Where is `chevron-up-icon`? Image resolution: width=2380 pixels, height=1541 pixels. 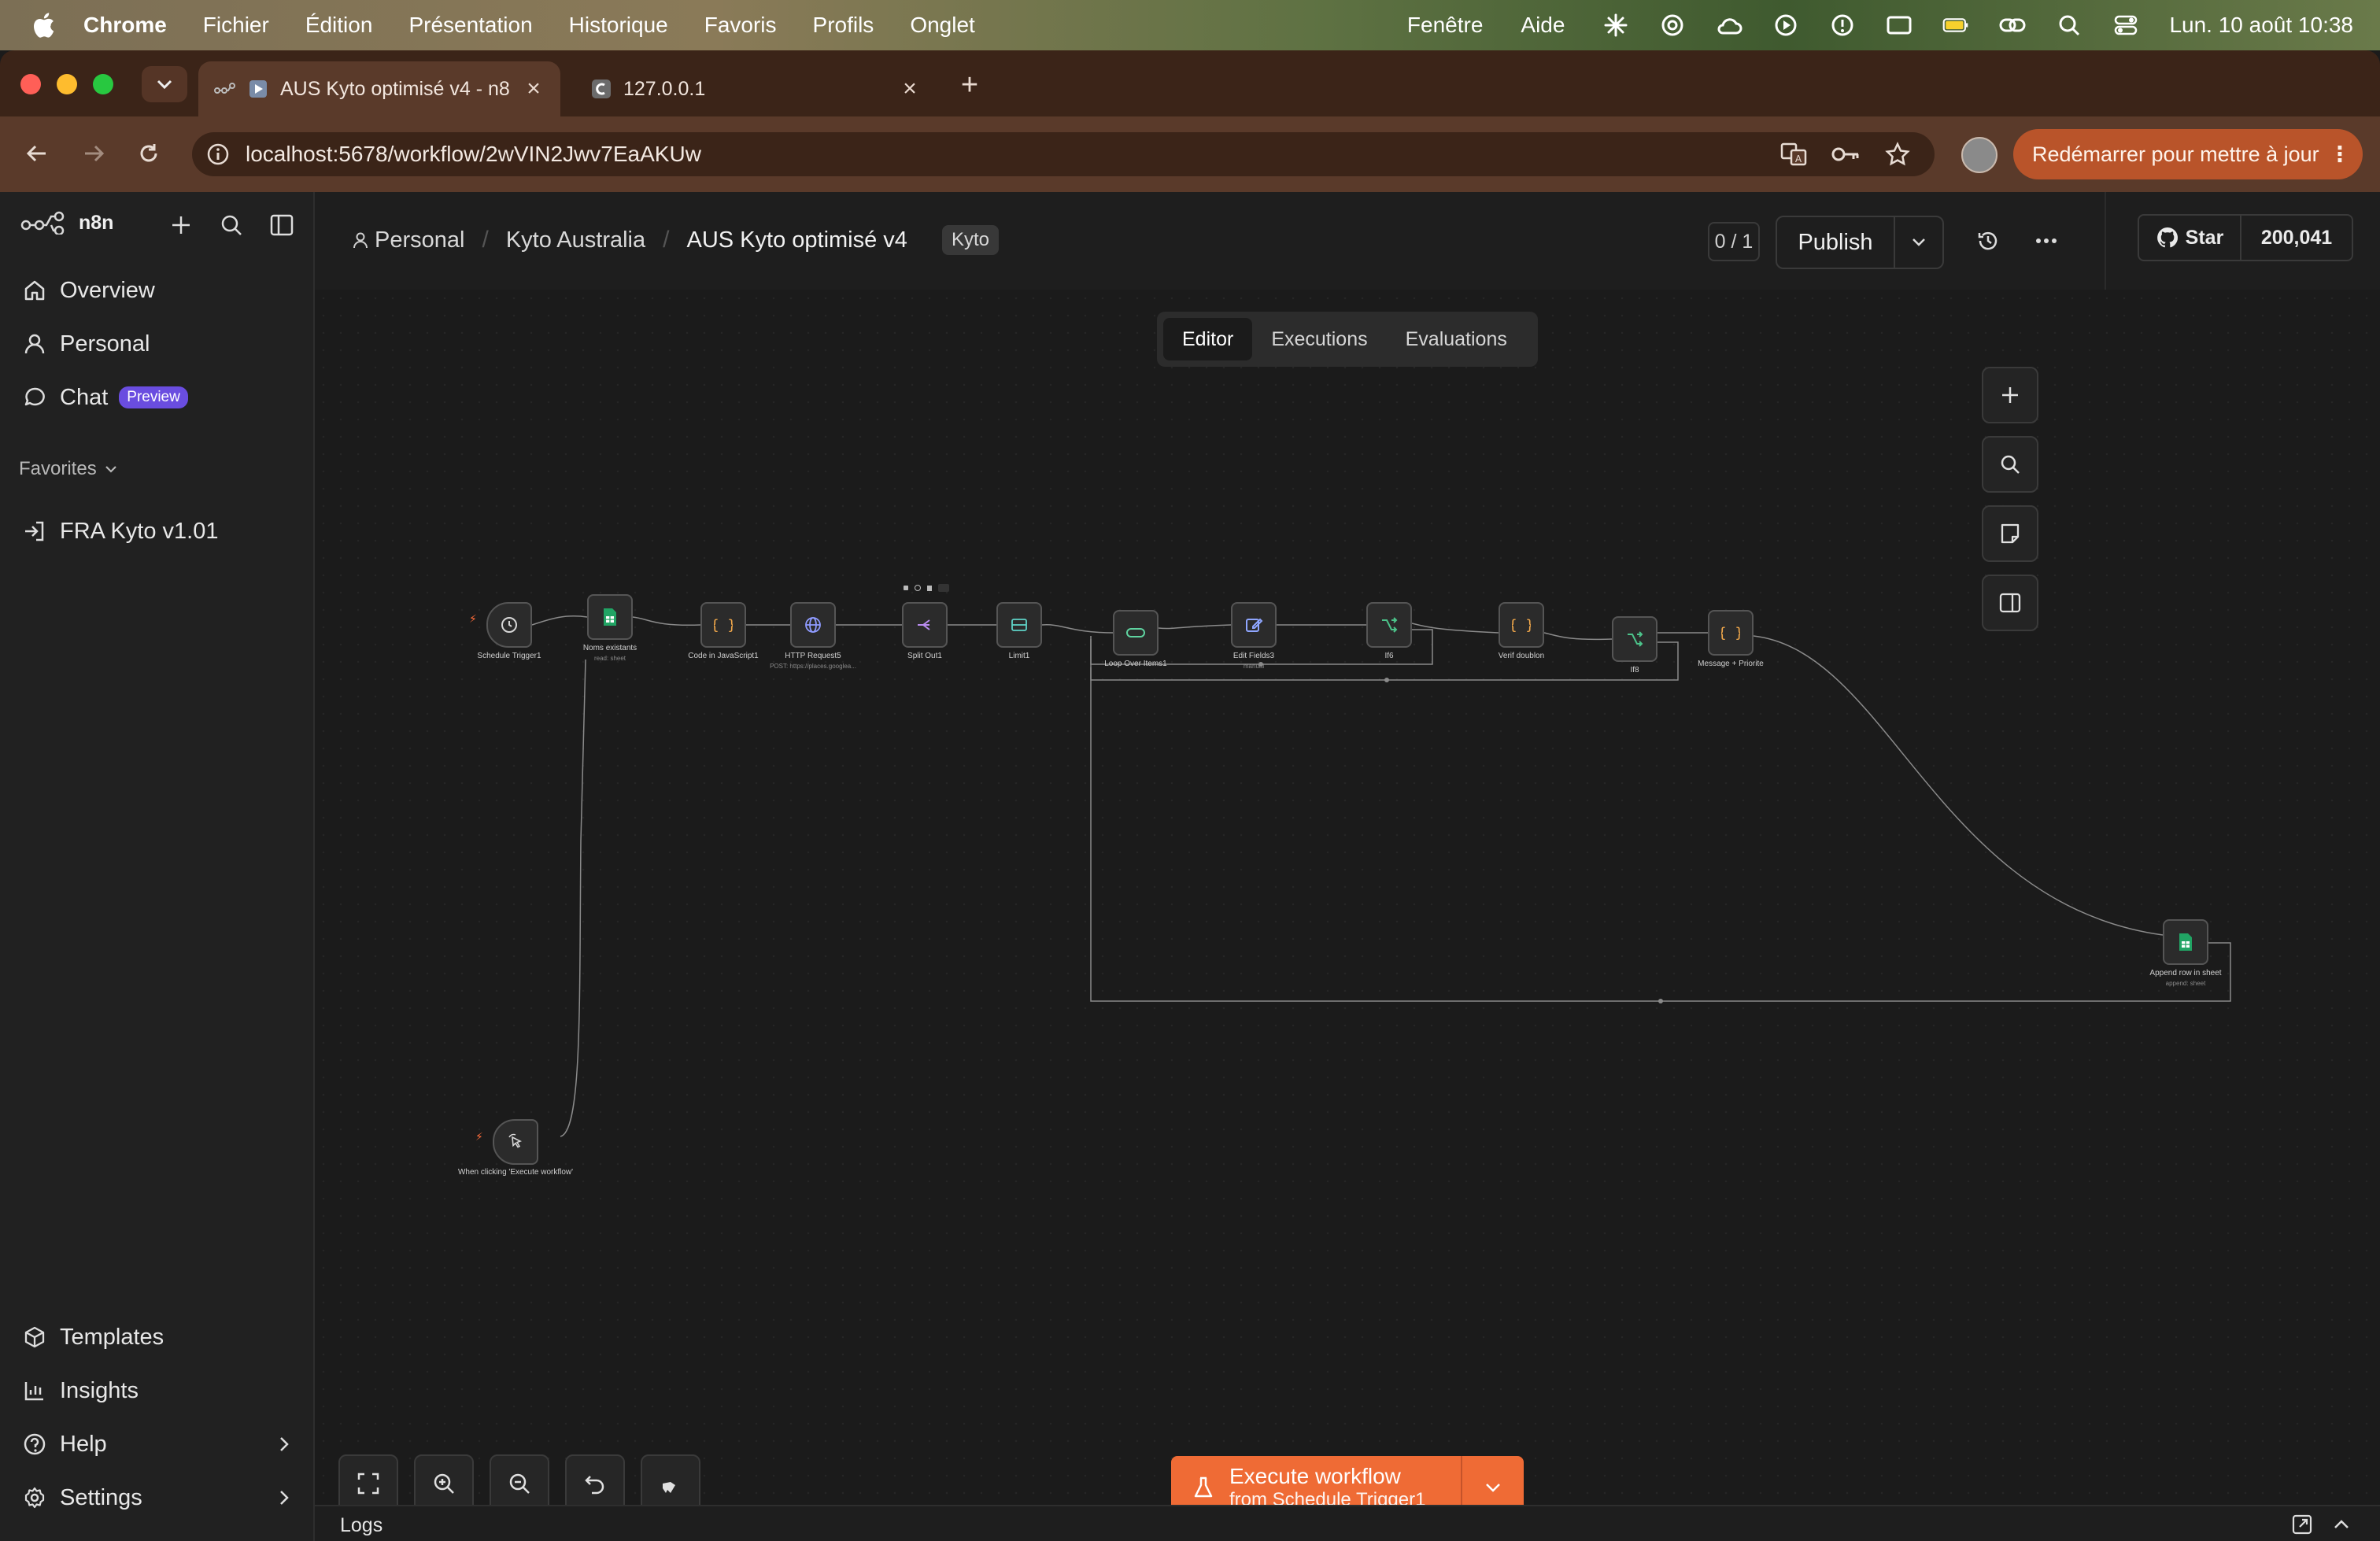 chevron-up-icon is located at coordinates (2341, 1524).